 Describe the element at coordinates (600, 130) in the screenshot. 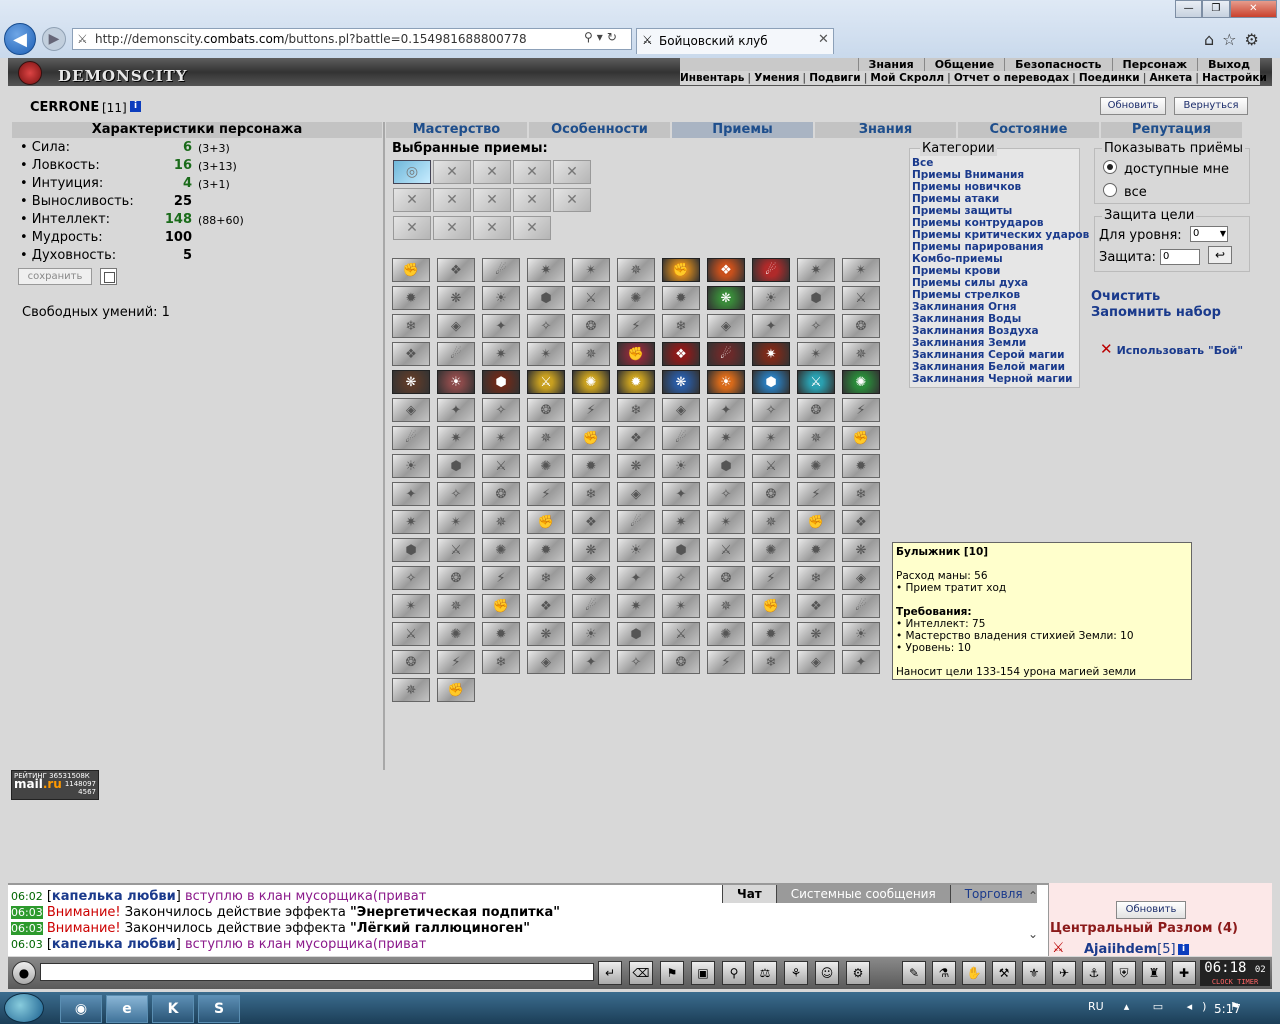

I see `tab-2: Особенности` at that location.